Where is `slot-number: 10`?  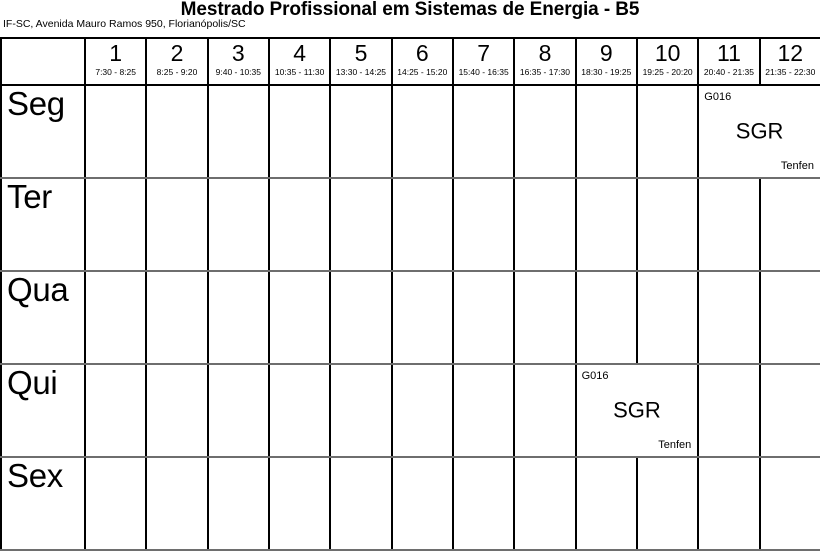
slot-number: 10 is located at coordinates (667, 53).